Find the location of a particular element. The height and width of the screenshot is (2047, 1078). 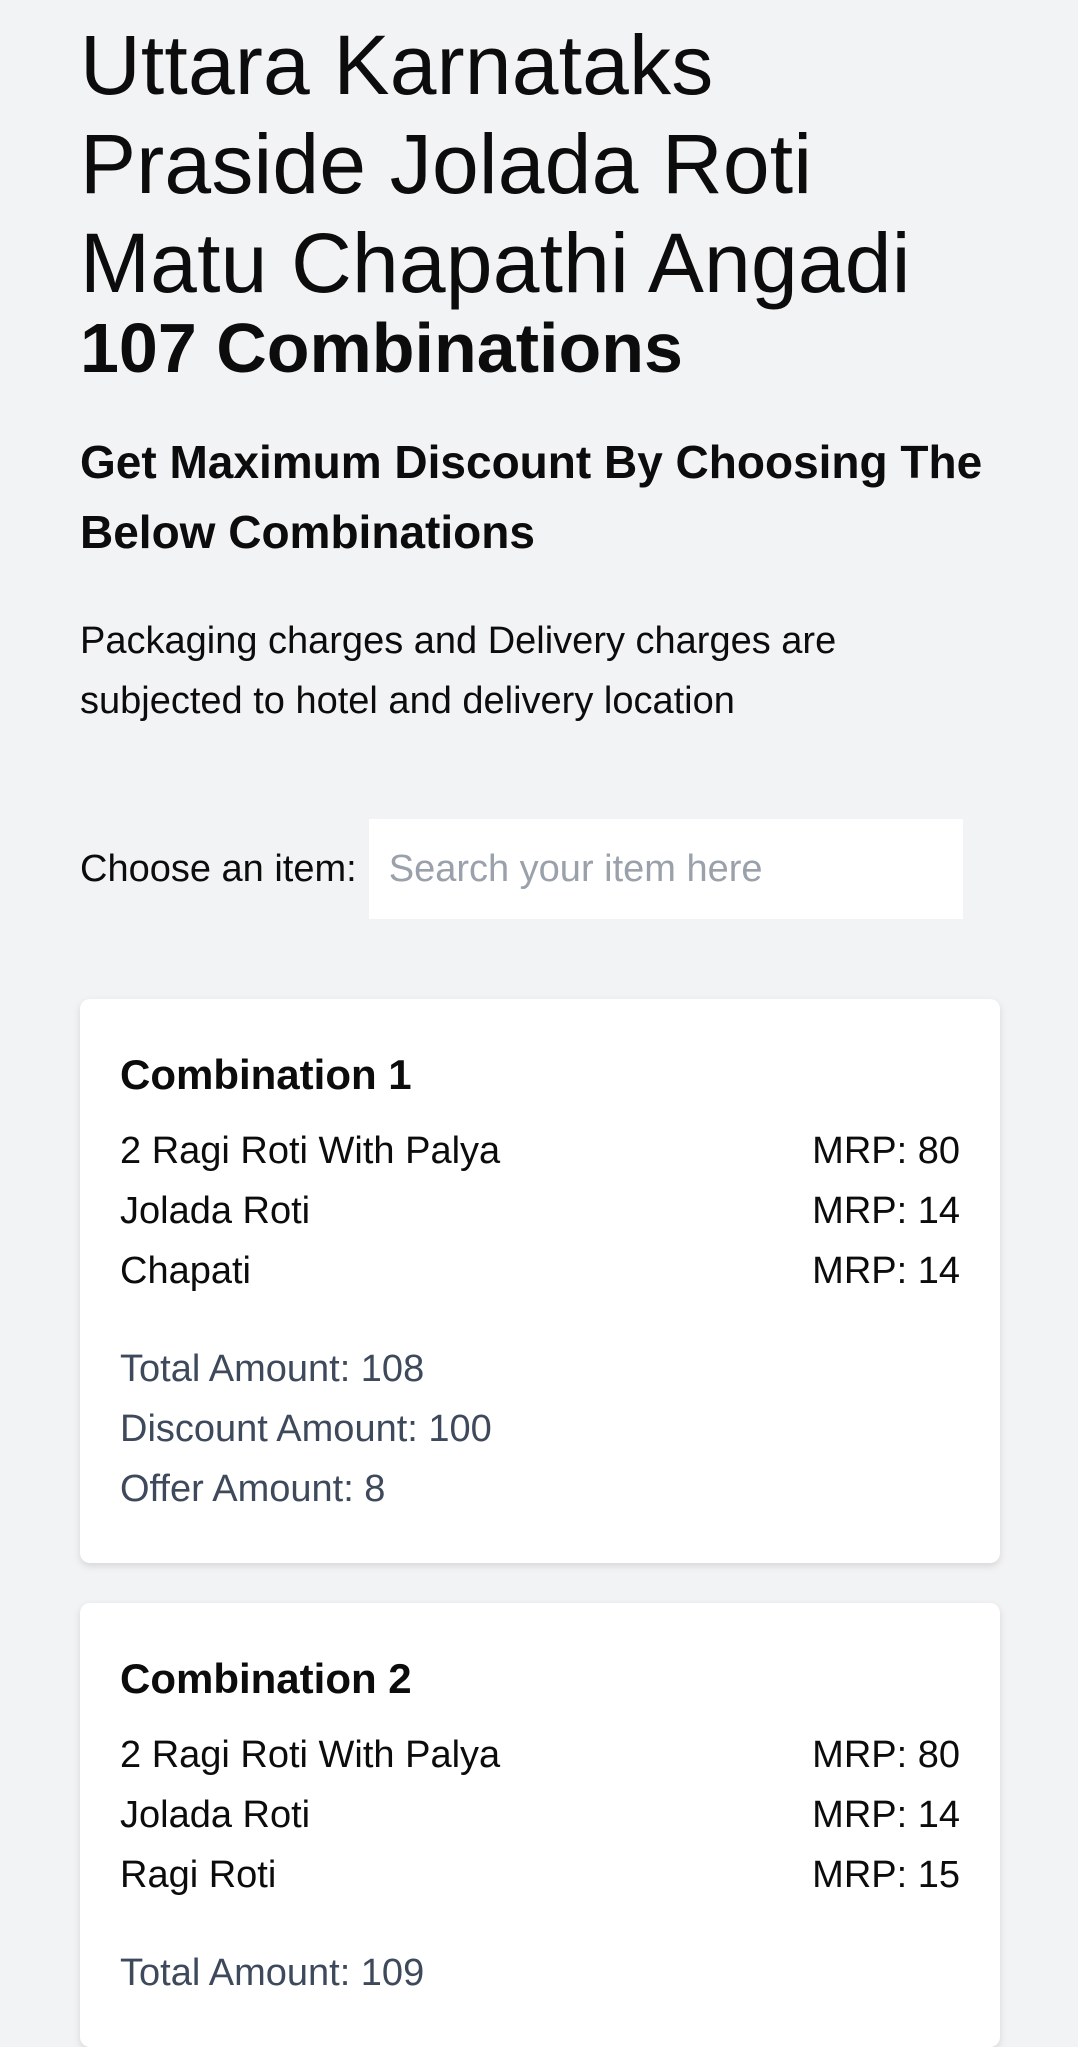

combination-item: Chapati MRP: 14 is located at coordinates (540, 1271).